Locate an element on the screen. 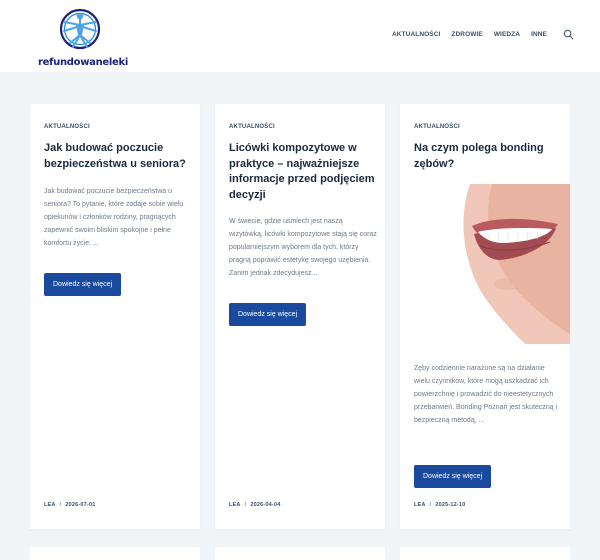 The image size is (600, 560). nav-item-wiedza: WIEDZA is located at coordinates (507, 34).